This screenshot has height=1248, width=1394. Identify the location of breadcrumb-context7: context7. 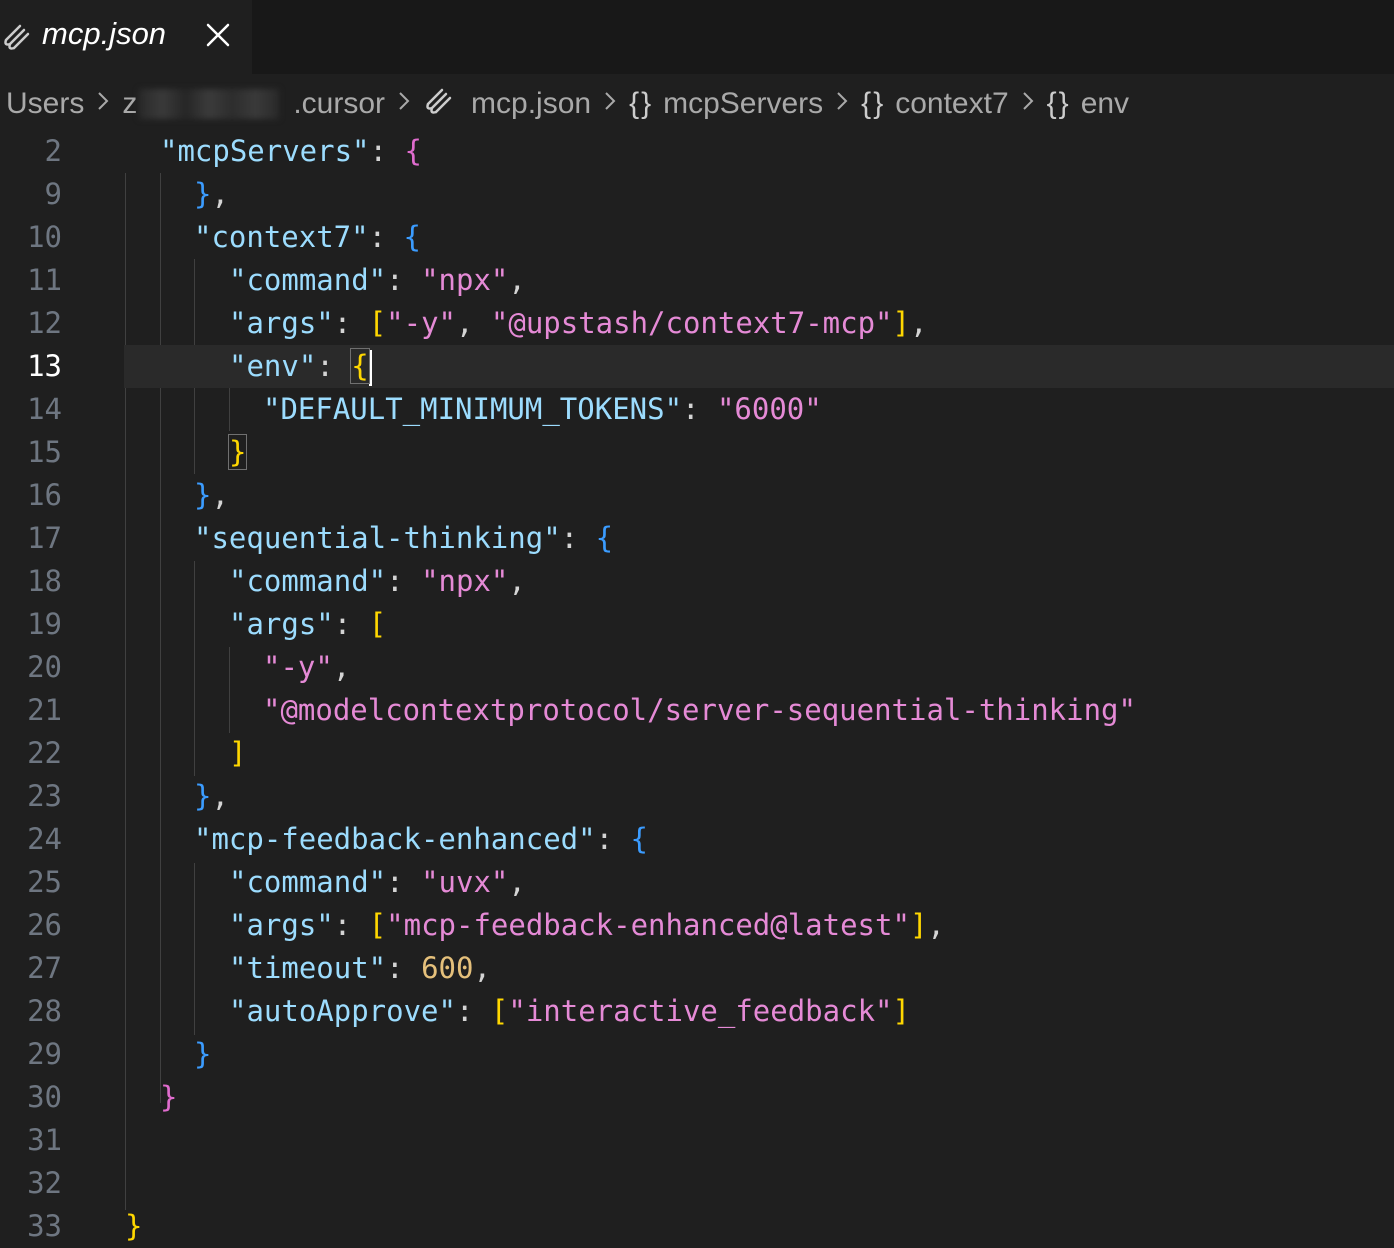
(951, 104).